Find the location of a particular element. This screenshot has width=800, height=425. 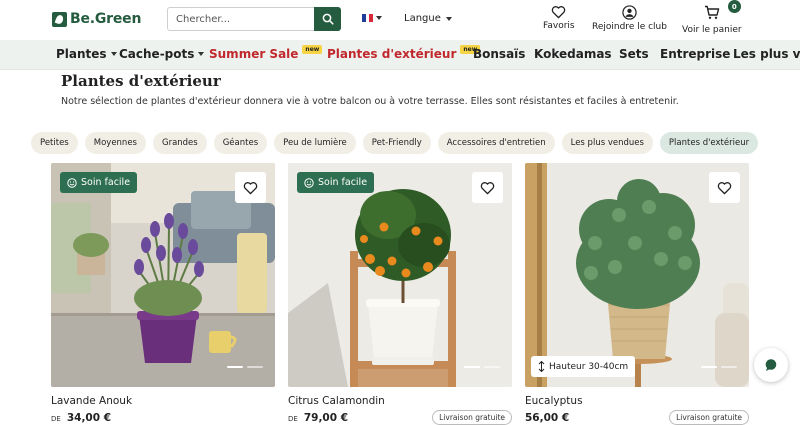

favorites-link: Favoris is located at coordinates (559, 18).